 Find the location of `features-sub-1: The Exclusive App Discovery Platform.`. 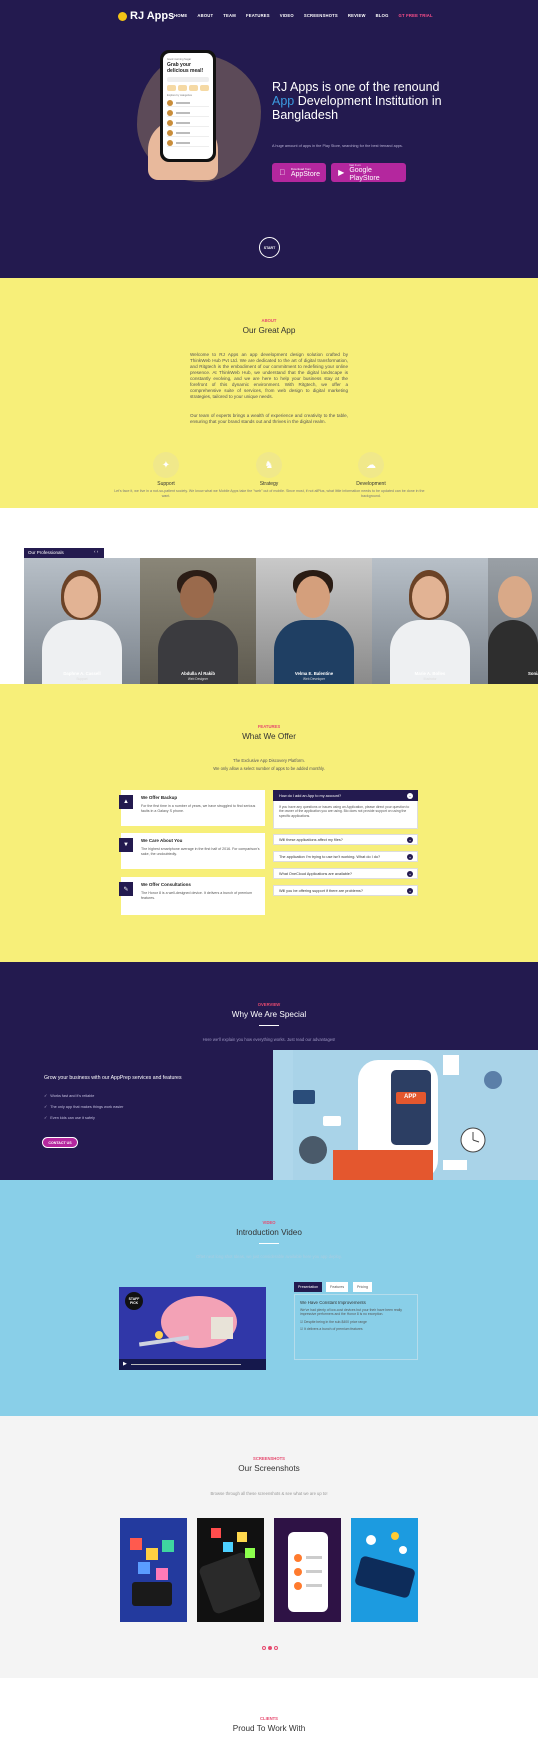

features-sub-1: The Exclusive App Discovery Platform. is located at coordinates (269, 760).